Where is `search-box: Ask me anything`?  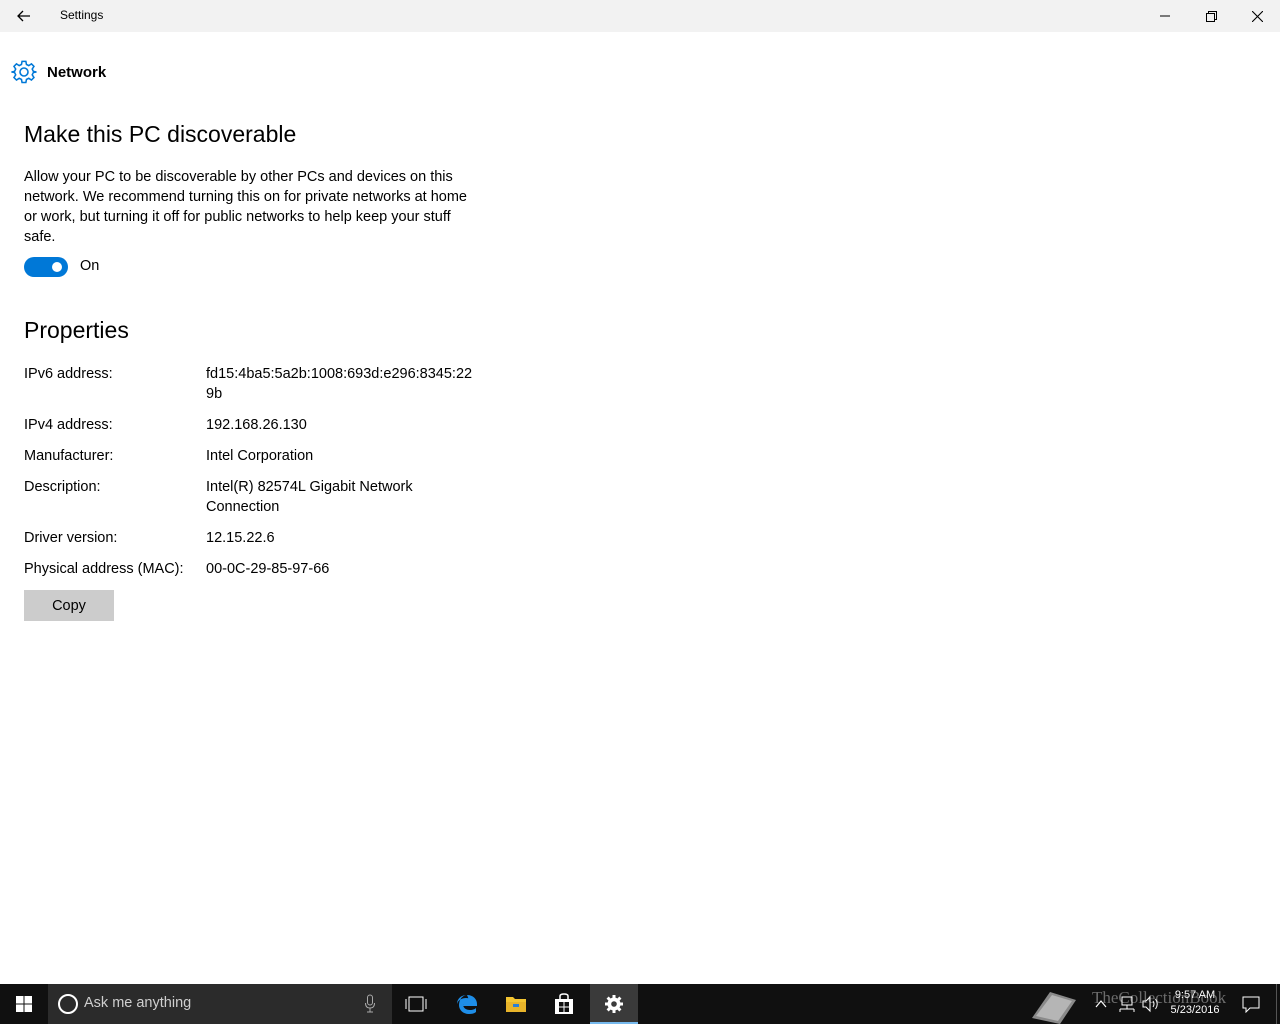
search-box: Ask me anything is located at coordinates (220, 1004).